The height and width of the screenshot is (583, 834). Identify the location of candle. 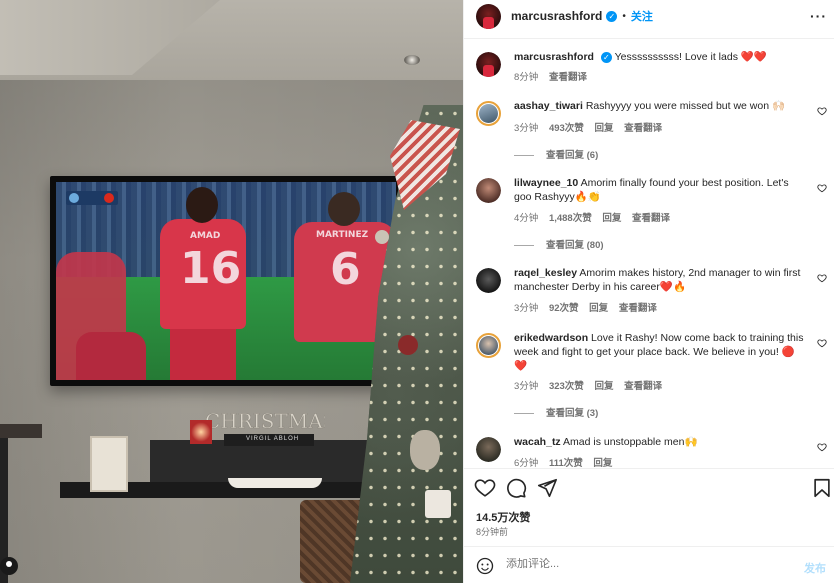
(201, 432).